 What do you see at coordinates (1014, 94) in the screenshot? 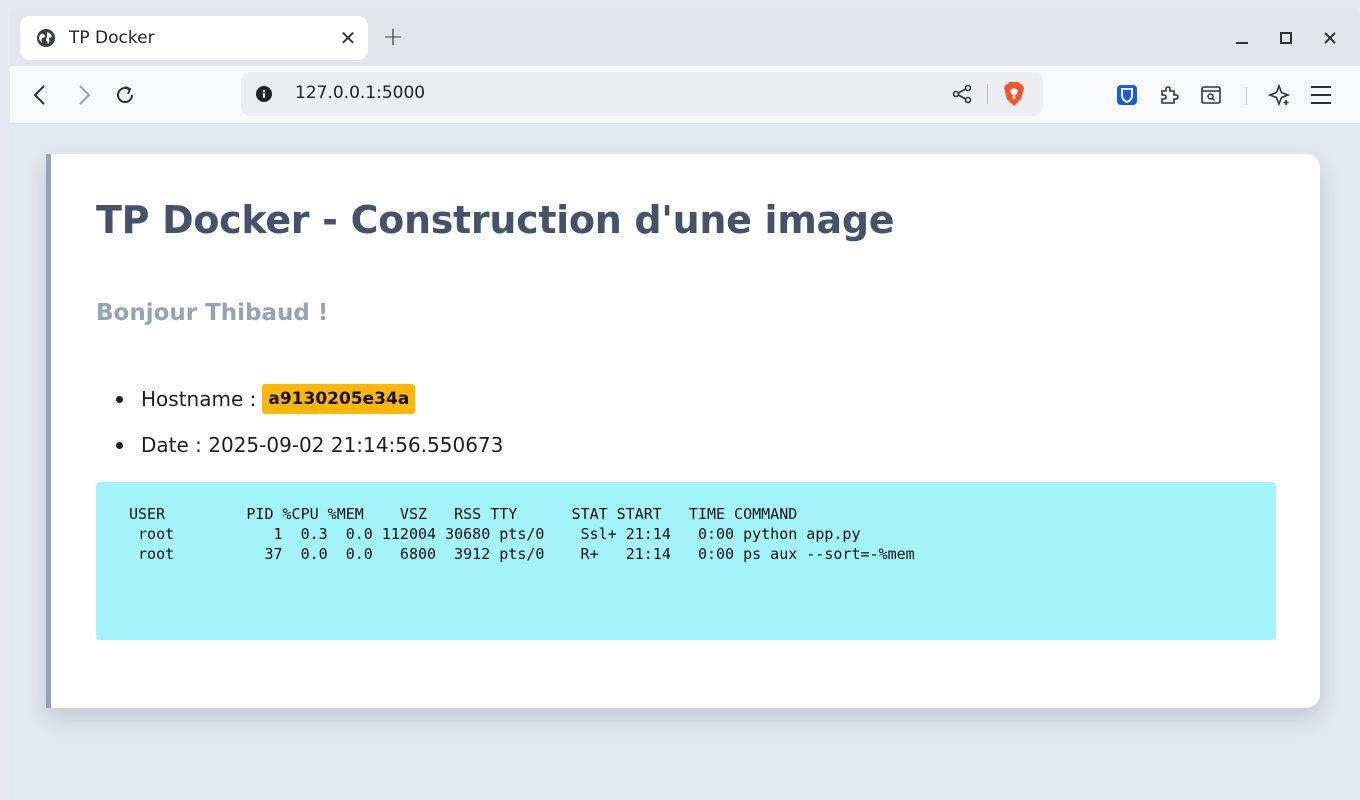
I see `brave-shields-icon` at bounding box center [1014, 94].